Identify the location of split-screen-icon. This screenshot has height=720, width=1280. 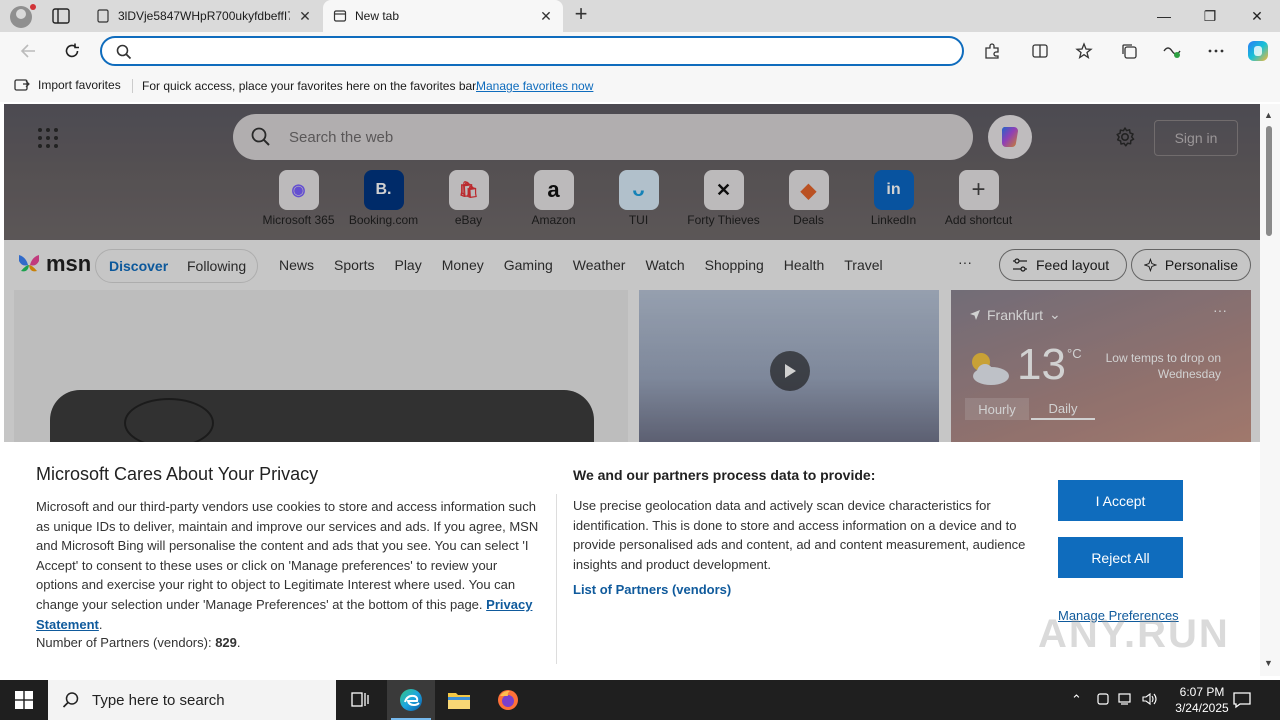
(1040, 51).